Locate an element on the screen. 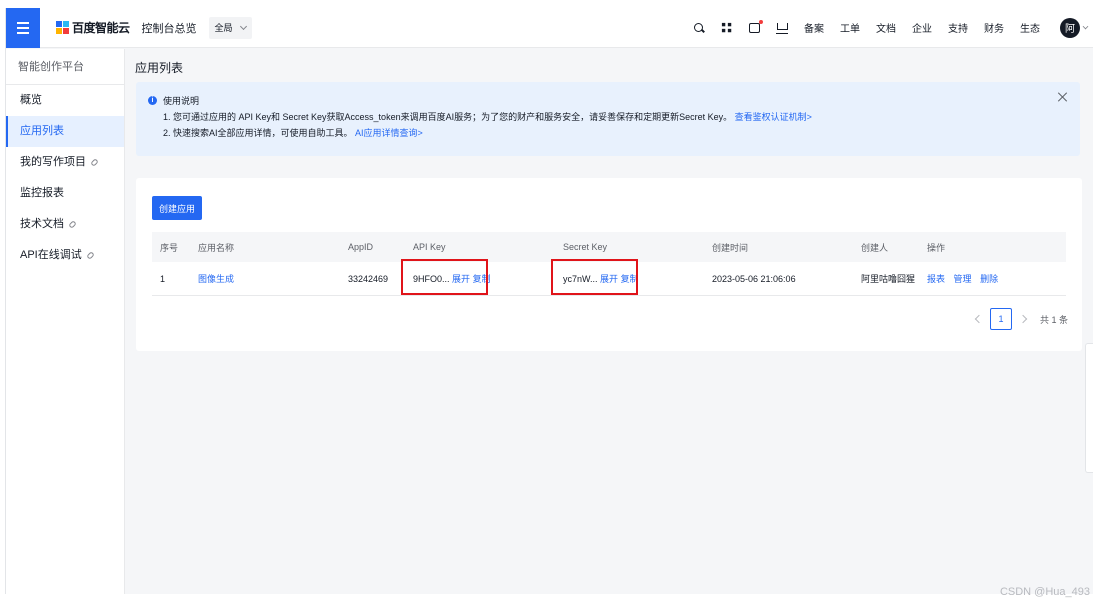 This screenshot has width=1098, height=600. console-home-link: 控制台总览 is located at coordinates (169, 28).